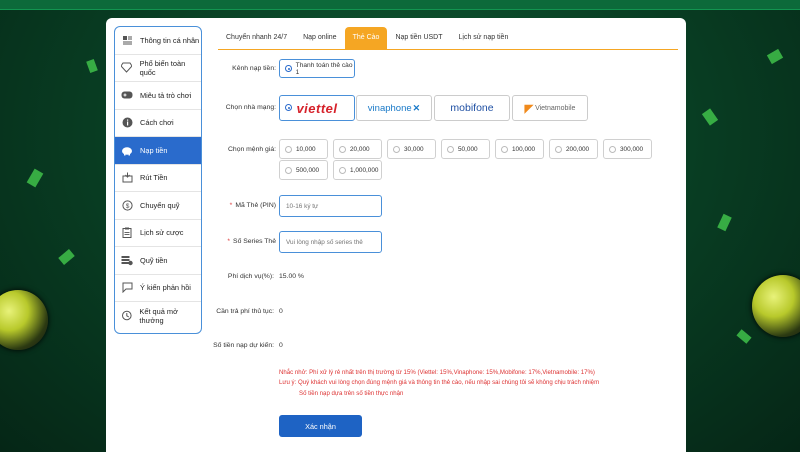  Describe the element at coordinates (256, 38) in the screenshot. I see `tab-fast-transfer: Chuyển nhanh 24/7` at that location.